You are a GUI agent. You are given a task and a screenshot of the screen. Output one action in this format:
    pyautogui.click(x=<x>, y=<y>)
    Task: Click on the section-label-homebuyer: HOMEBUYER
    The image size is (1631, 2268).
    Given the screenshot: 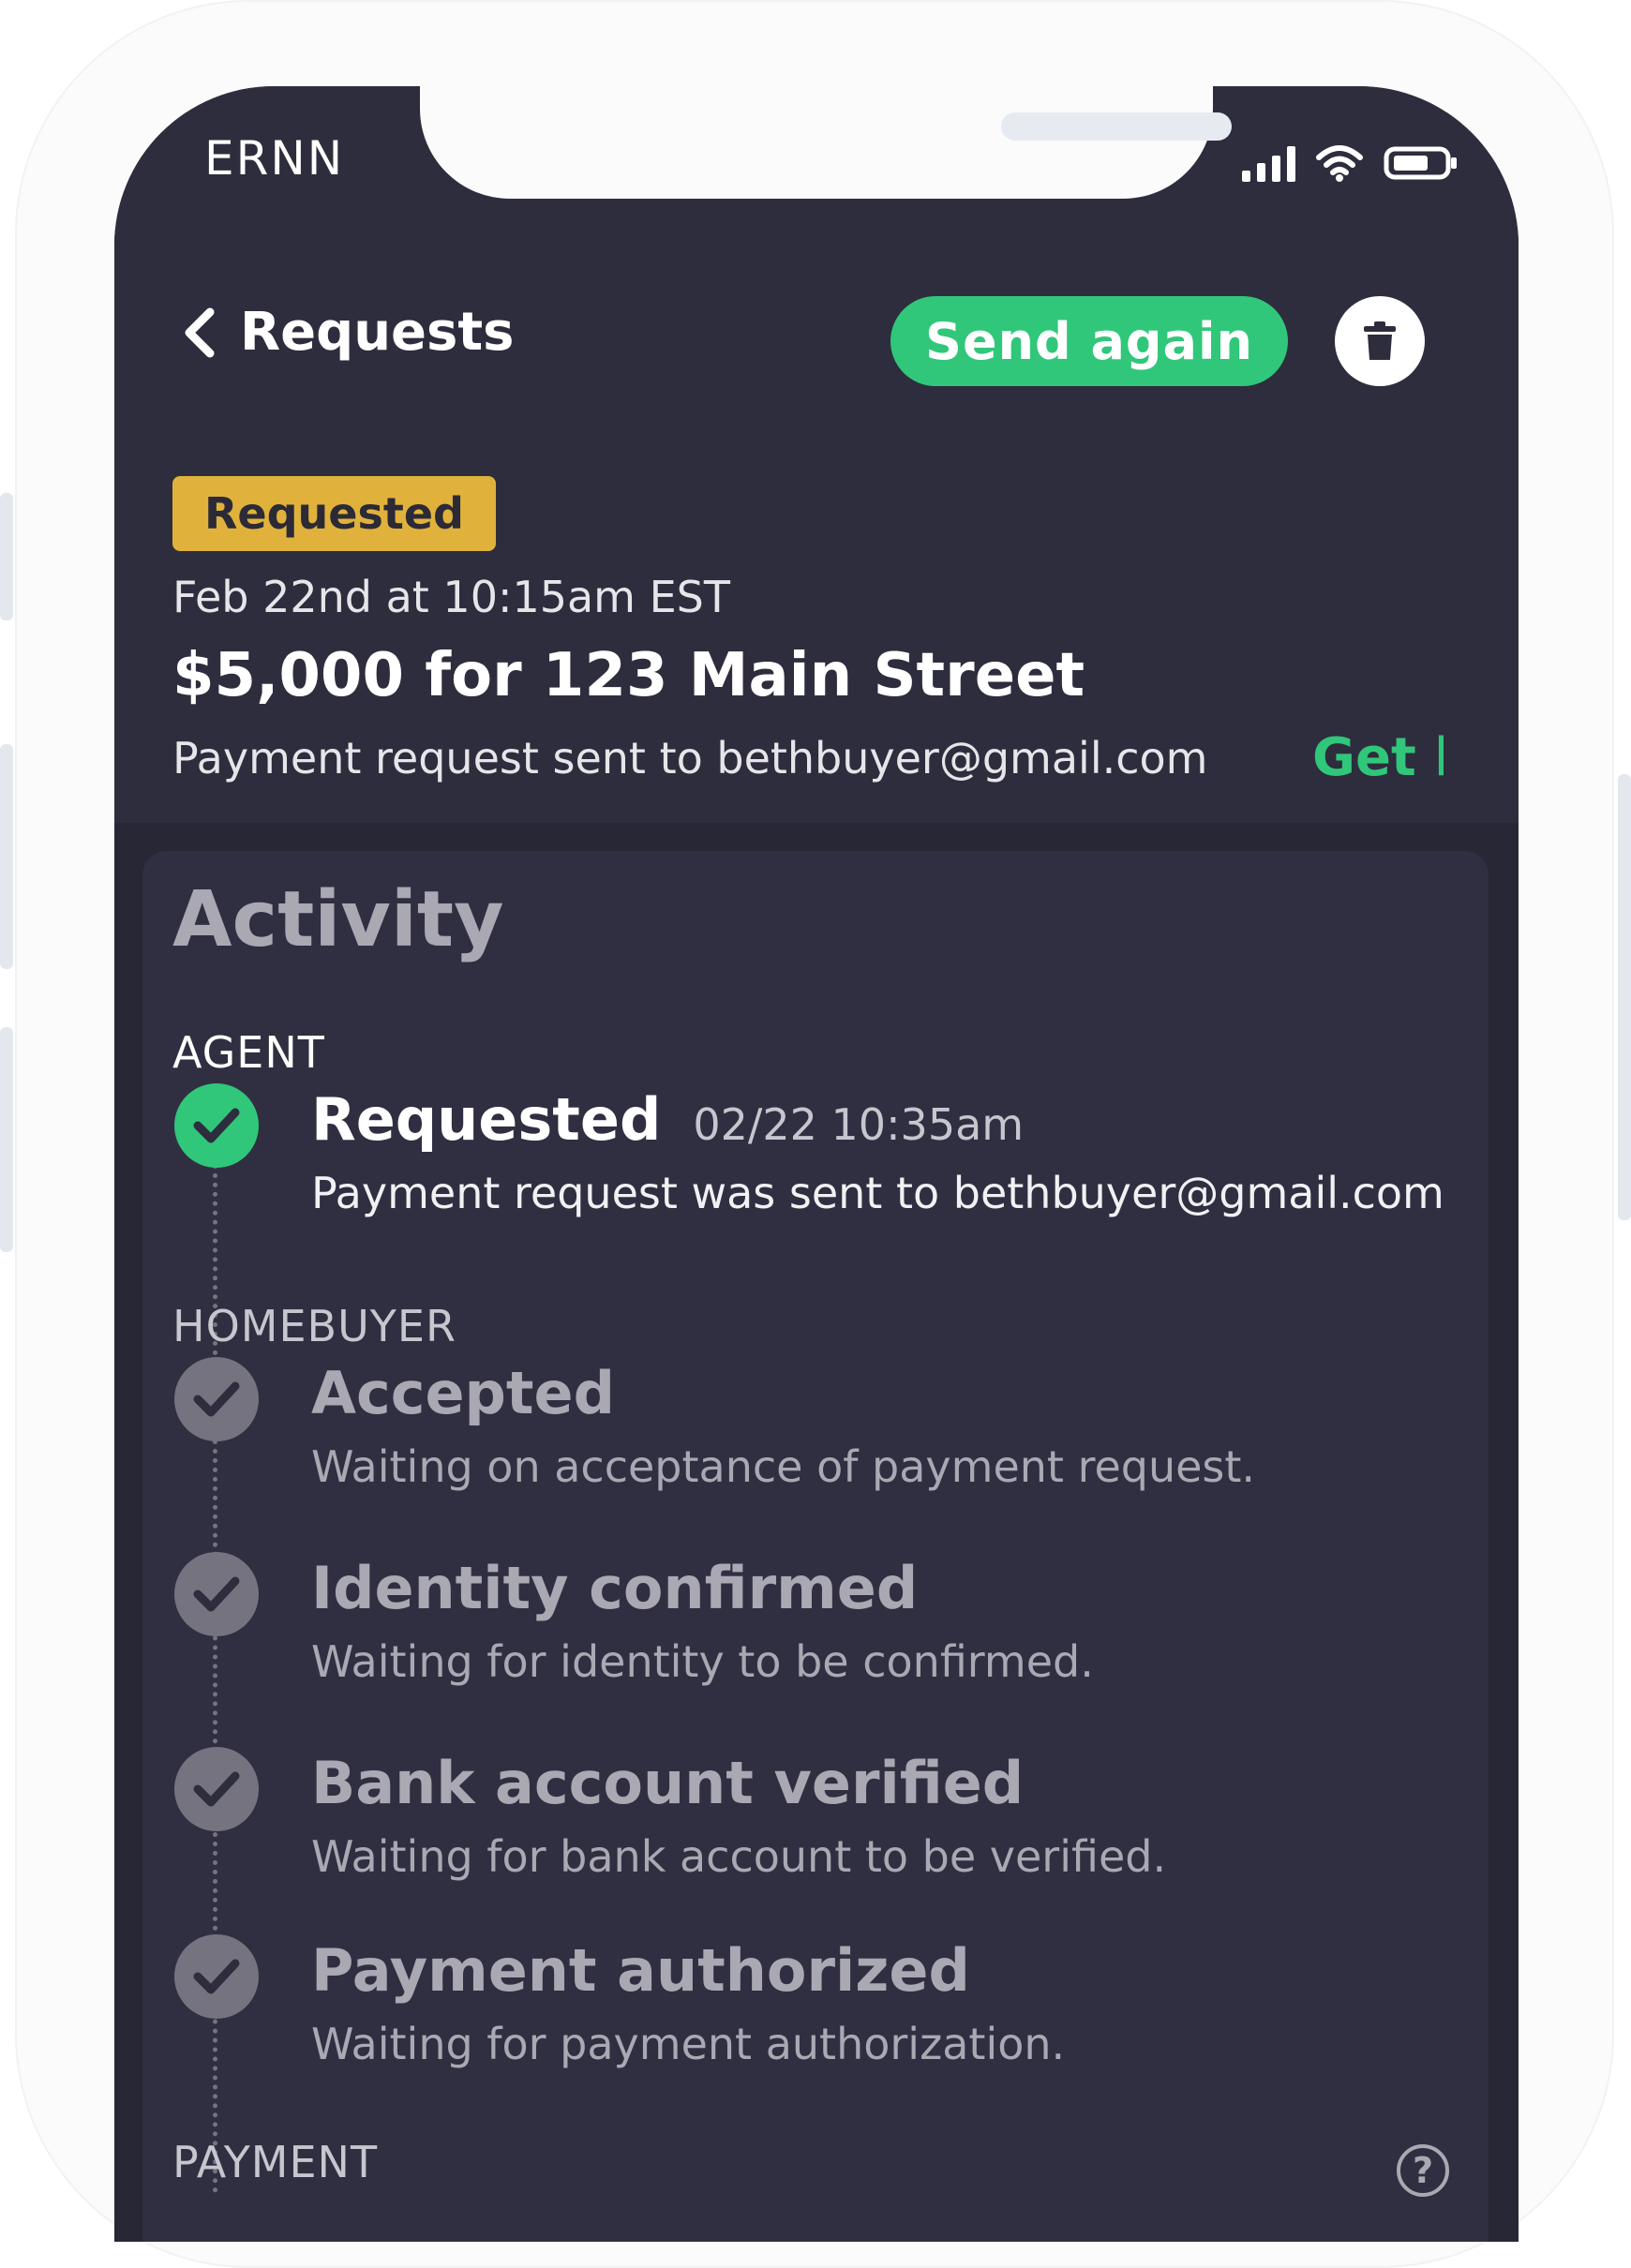 What is the action you would take?
    pyautogui.click(x=314, y=1326)
    